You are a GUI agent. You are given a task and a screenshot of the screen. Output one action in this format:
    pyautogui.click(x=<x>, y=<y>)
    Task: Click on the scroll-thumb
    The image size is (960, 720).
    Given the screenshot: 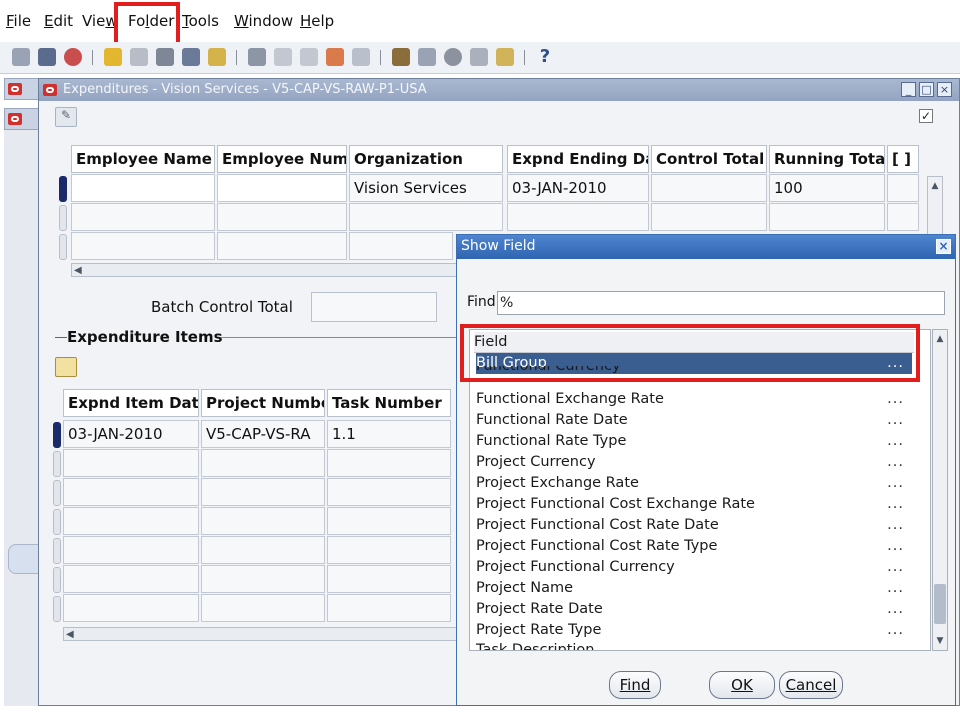 What is the action you would take?
    pyautogui.click(x=940, y=604)
    